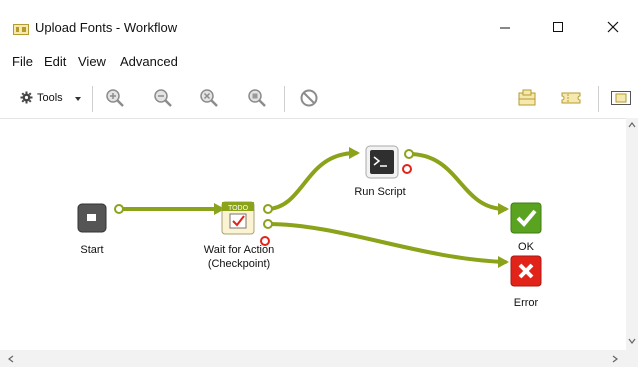 This screenshot has width=638, height=367. I want to click on run-script-node-label: Run Script, so click(380, 192).